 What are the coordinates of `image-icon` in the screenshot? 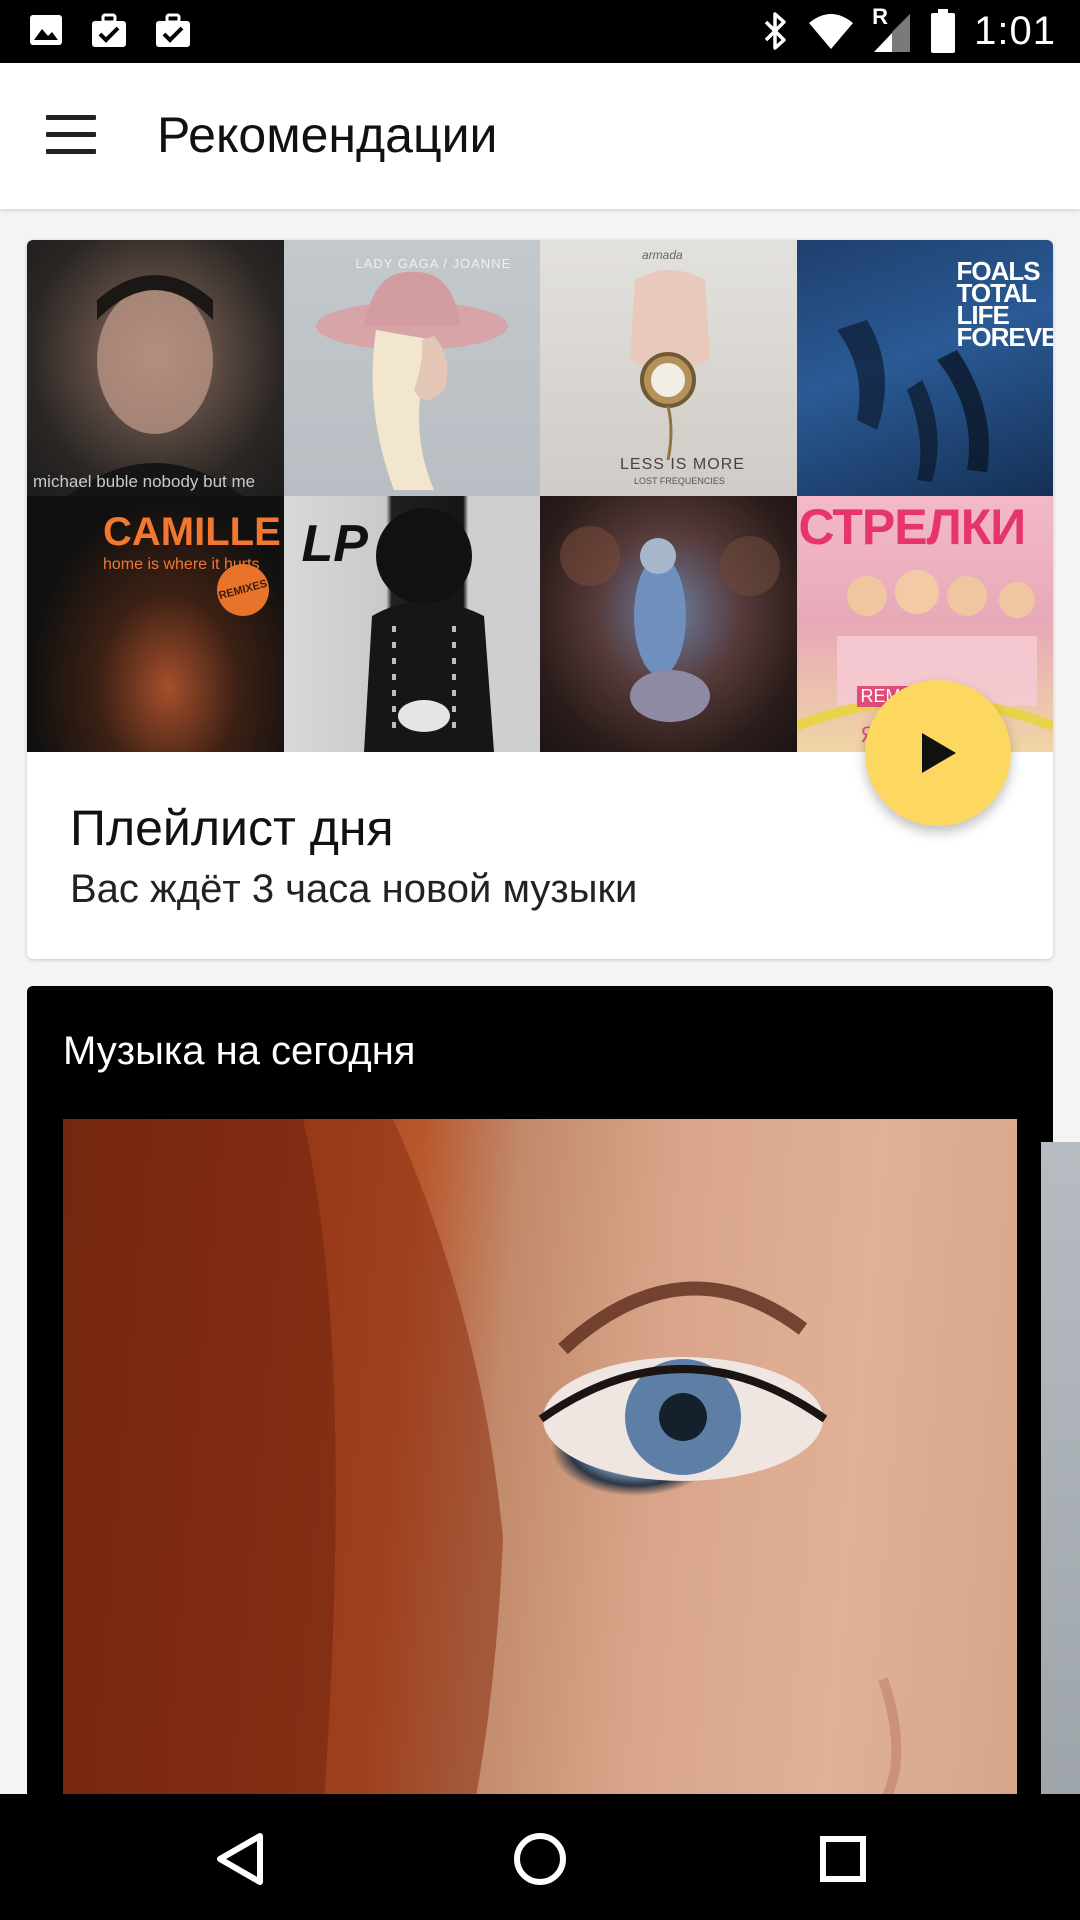 It's located at (46, 30).